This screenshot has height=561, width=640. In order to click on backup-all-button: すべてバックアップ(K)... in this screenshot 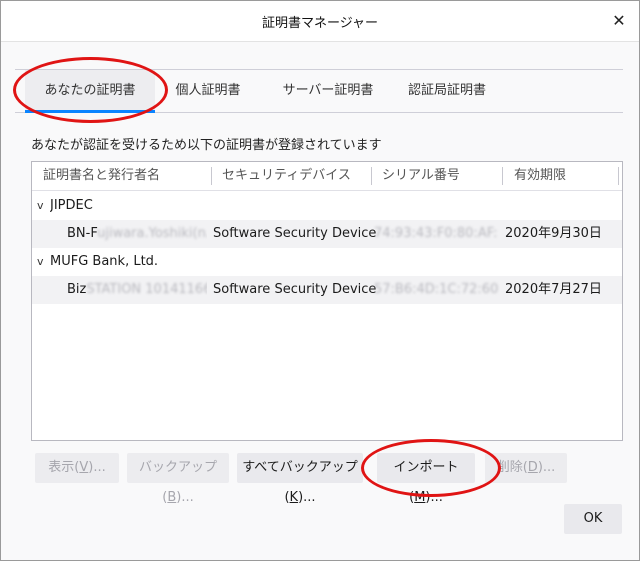, I will do `click(300, 479)`.